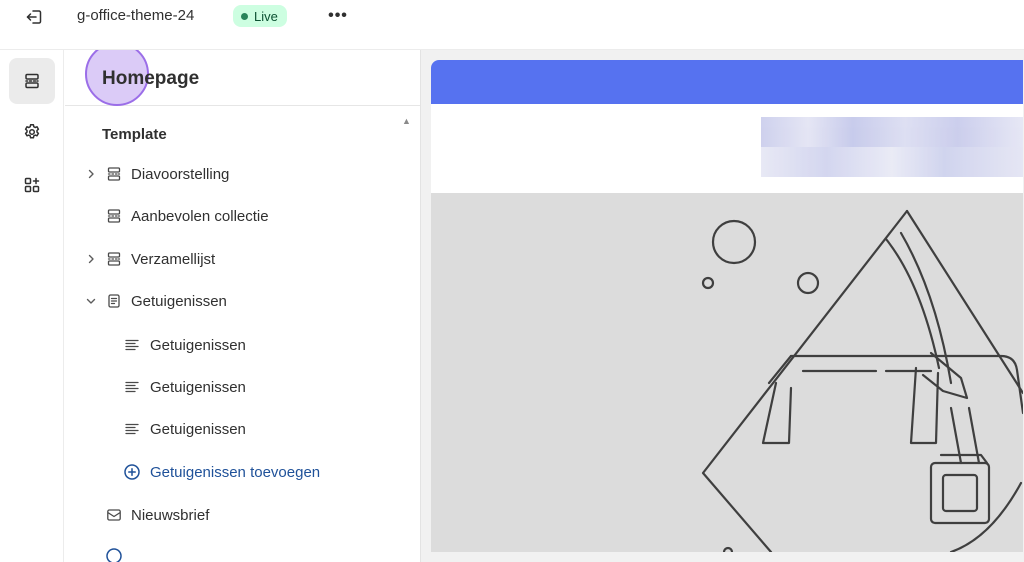 The height and width of the screenshot is (562, 1024). I want to click on exit-editor-button, so click(34, 17).